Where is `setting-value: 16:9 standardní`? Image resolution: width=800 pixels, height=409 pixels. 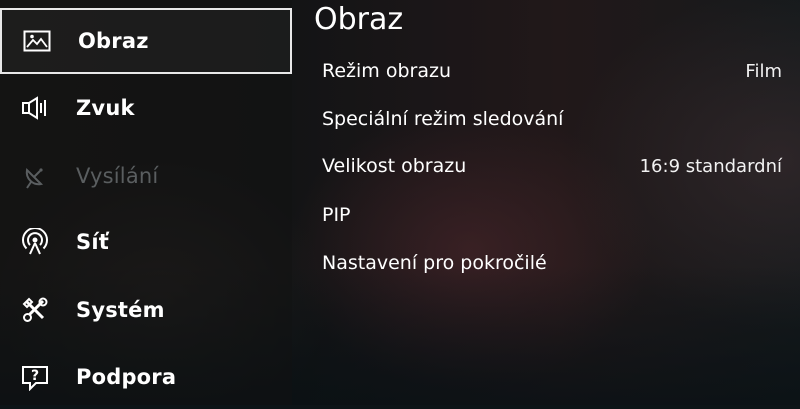
setting-value: 16:9 standardní is located at coordinates (710, 166).